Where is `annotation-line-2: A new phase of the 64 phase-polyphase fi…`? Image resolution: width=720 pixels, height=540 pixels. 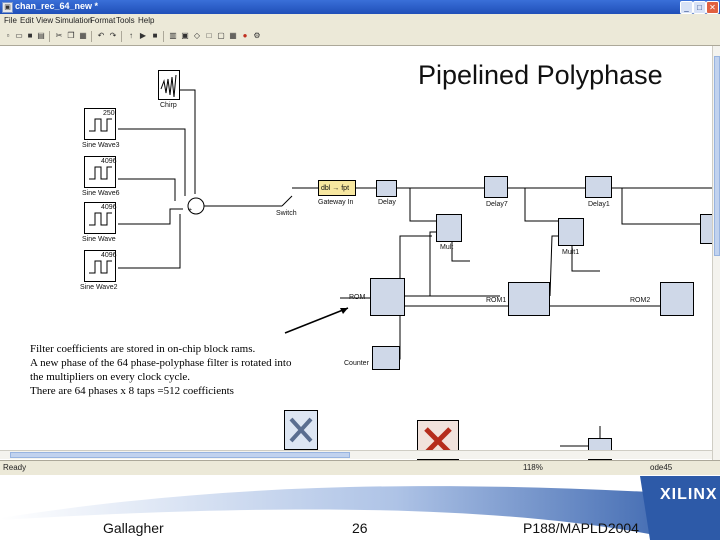 annotation-line-2: A new phase of the 64 phase-polyphase fi… is located at coordinates (161, 363).